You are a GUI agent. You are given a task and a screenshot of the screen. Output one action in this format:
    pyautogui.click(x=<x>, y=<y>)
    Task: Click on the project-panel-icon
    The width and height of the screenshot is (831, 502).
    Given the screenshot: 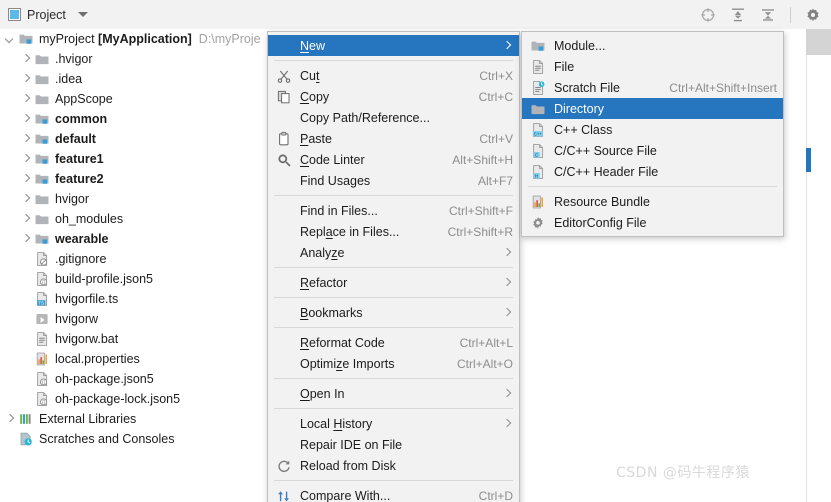 What is the action you would take?
    pyautogui.click(x=14, y=14)
    